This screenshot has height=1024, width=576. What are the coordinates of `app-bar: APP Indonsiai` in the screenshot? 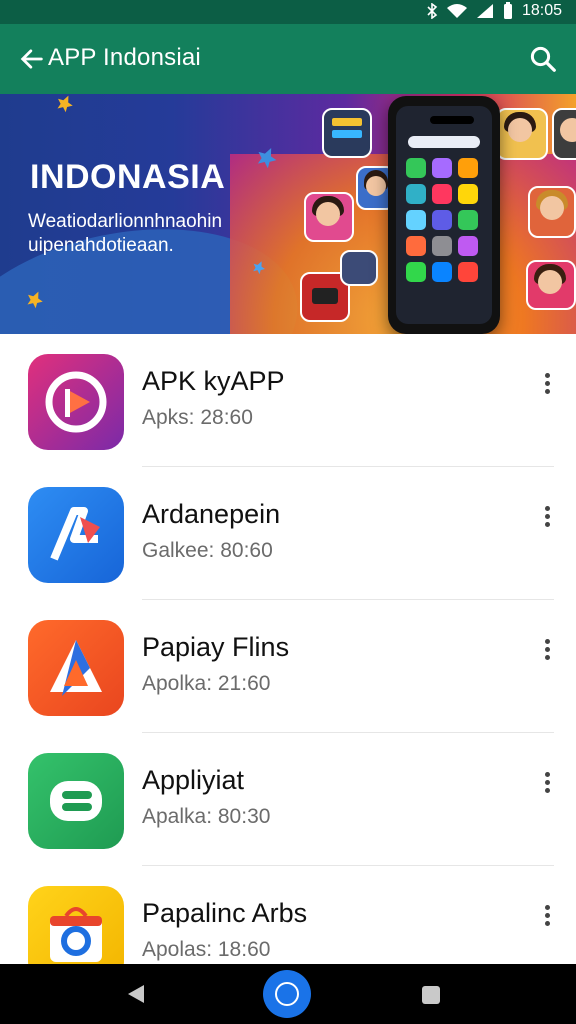 It's located at (288, 59).